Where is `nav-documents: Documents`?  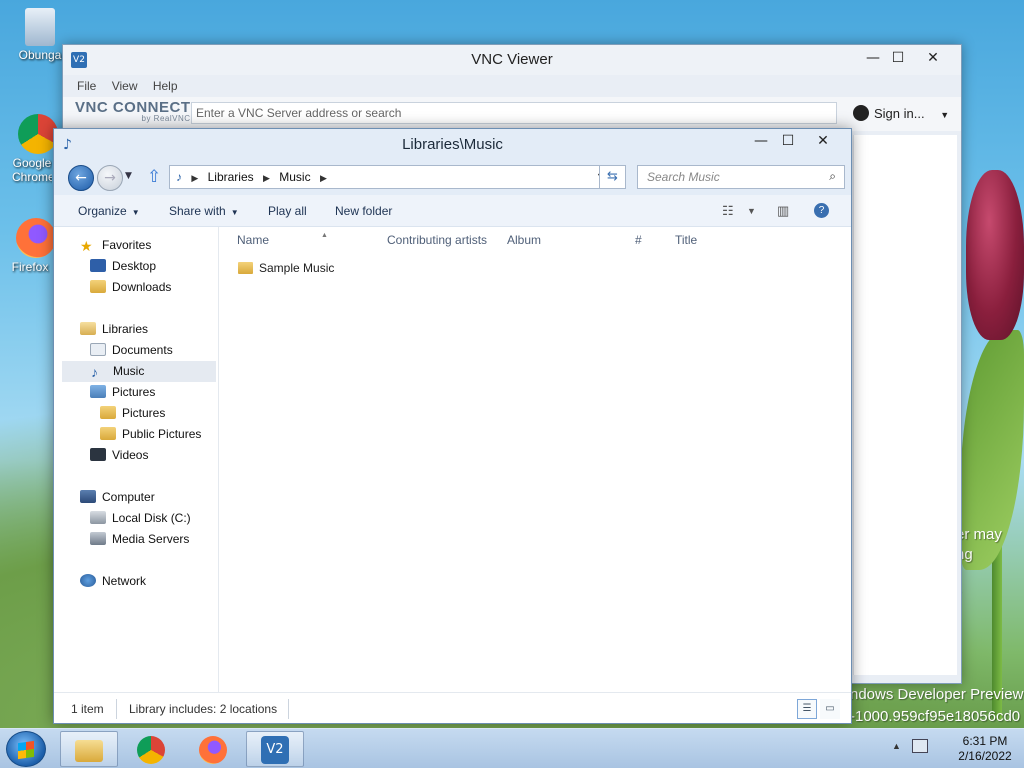
nav-documents: Documents is located at coordinates (131, 350).